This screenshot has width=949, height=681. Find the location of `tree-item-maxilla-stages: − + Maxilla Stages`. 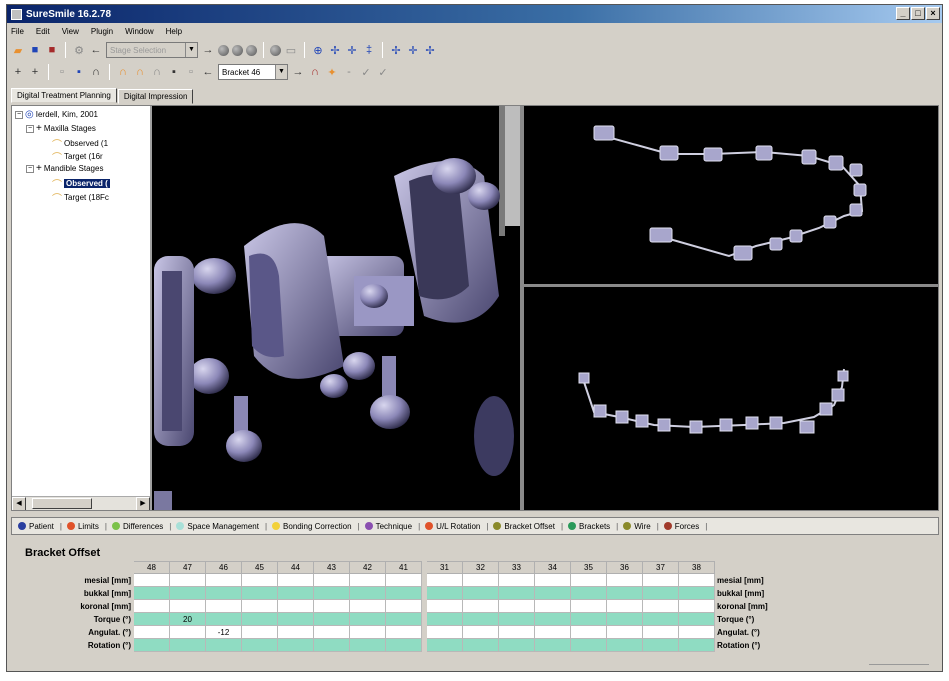

tree-item-maxilla-stages: − + Maxilla Stages is located at coordinates (61, 128).